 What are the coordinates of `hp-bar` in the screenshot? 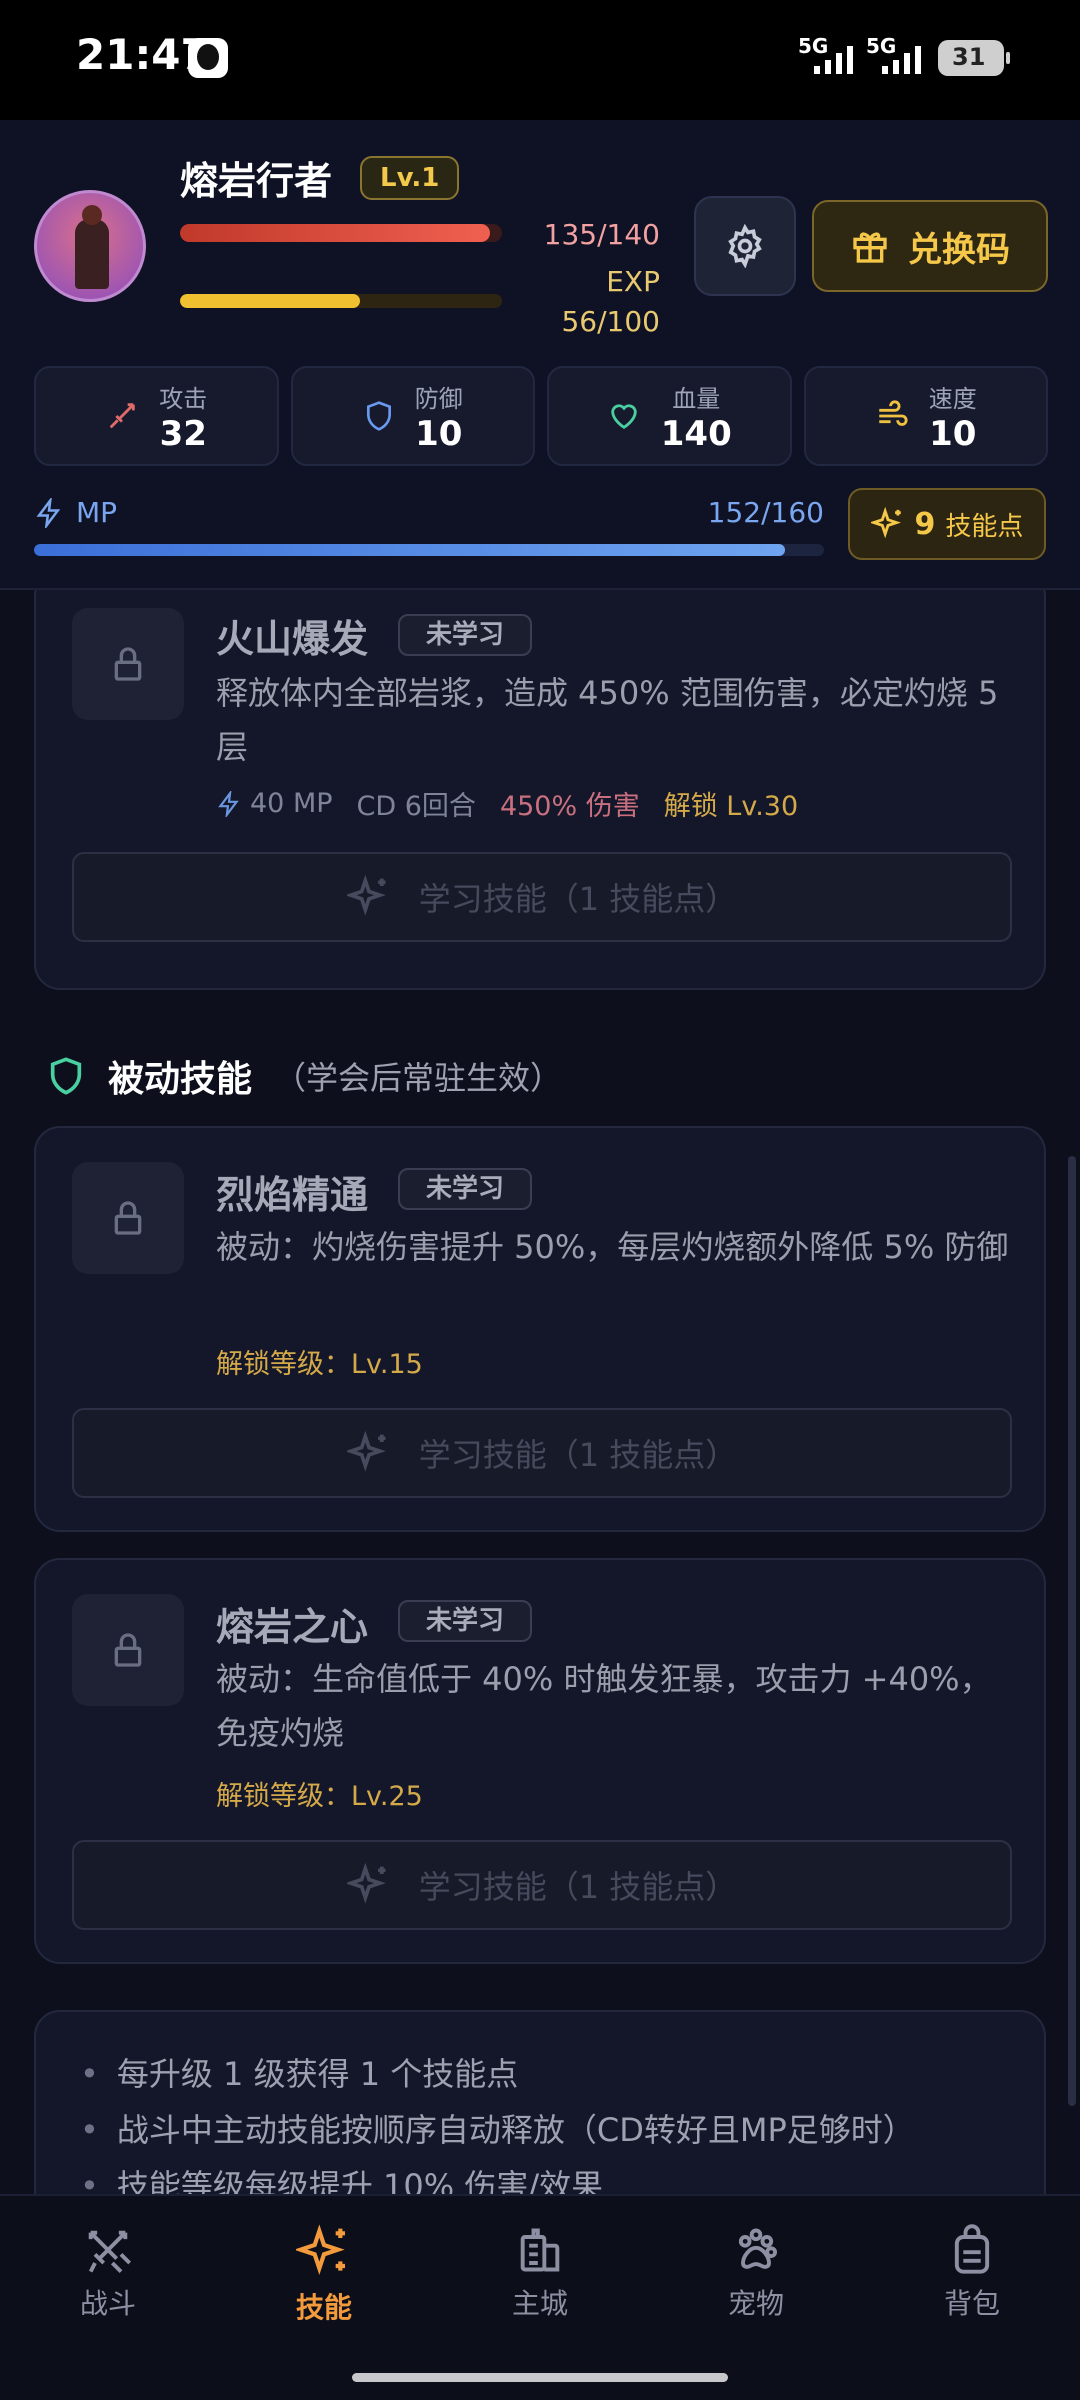 It's located at (341, 233).